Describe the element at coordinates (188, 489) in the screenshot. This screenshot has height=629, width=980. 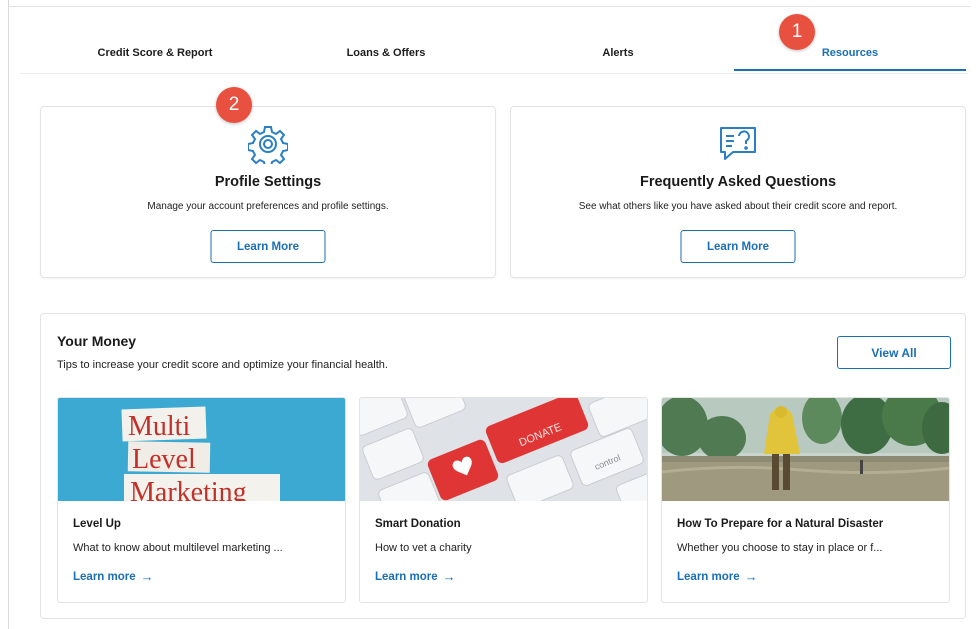
I see `image-word-3: Marketing` at that location.